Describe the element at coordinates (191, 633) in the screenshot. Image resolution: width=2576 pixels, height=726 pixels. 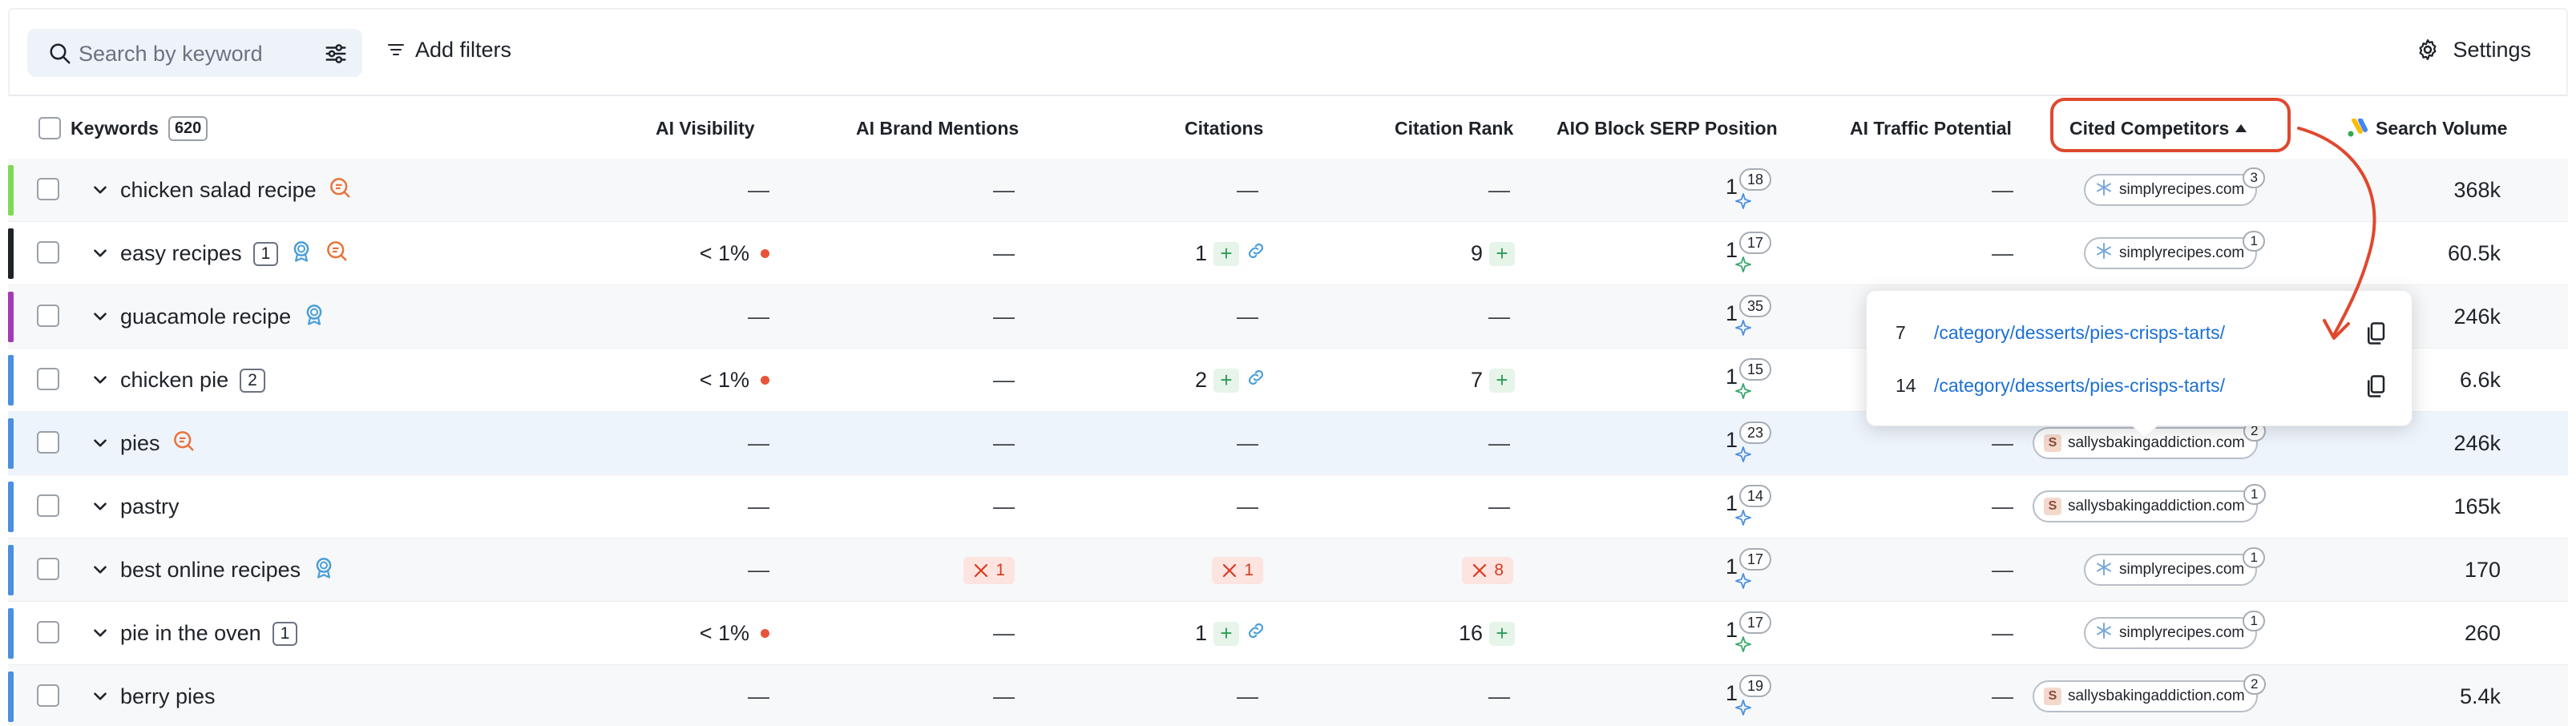
I see `keyword-text: pie in the oven` at that location.